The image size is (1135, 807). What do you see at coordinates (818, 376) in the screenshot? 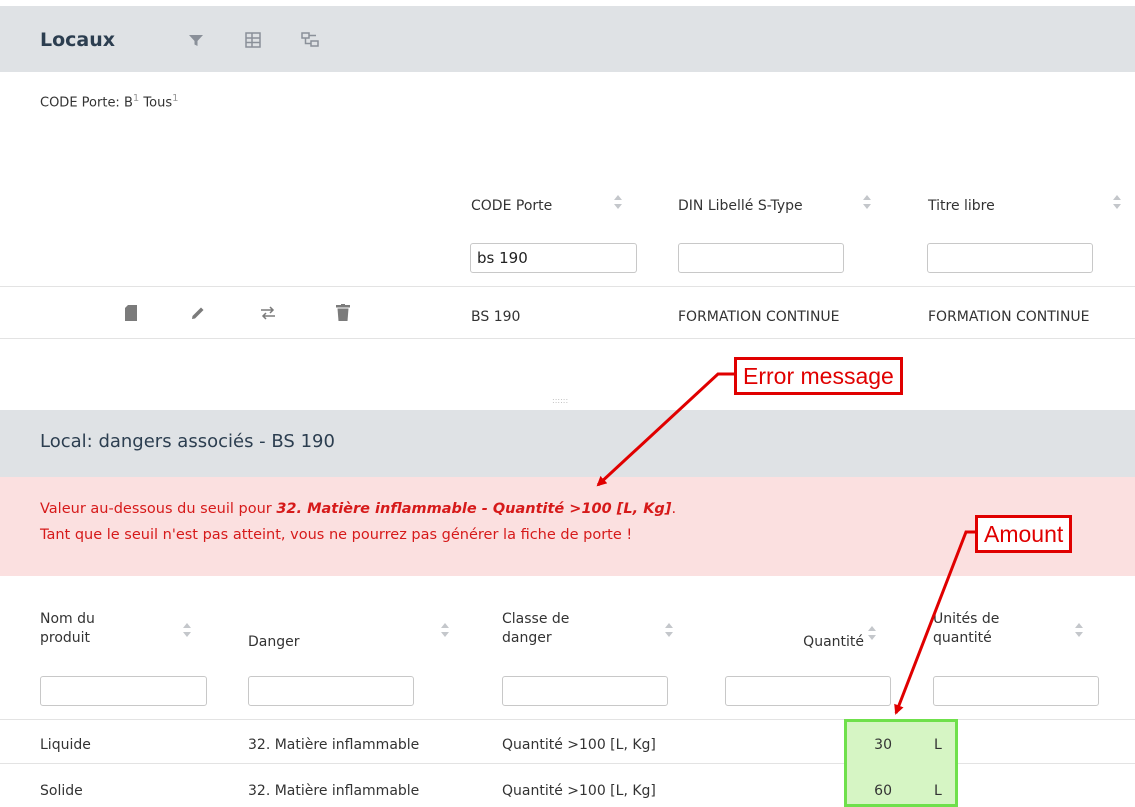
I see `error-message-callout: Error message` at bounding box center [818, 376].